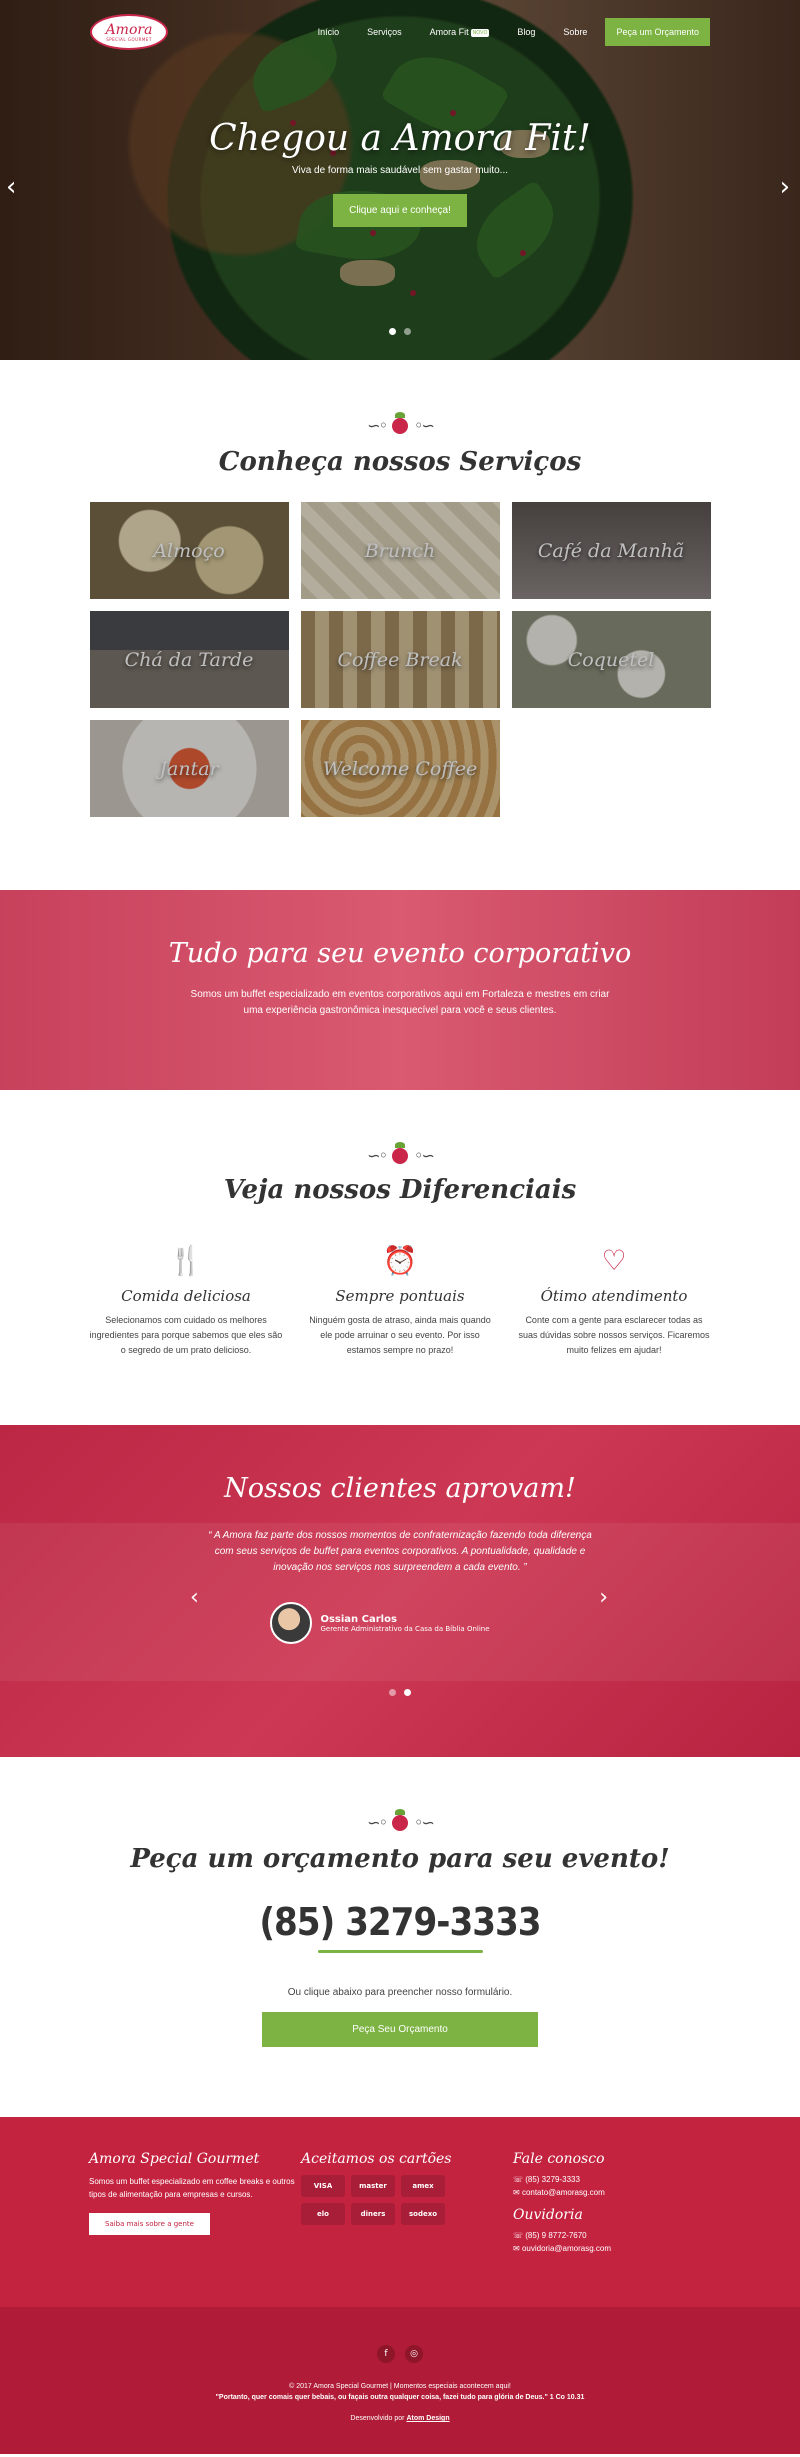 This screenshot has width=800, height=2457. I want to click on contact-phone: ☏ (85) 3279-3333, so click(619, 2179).